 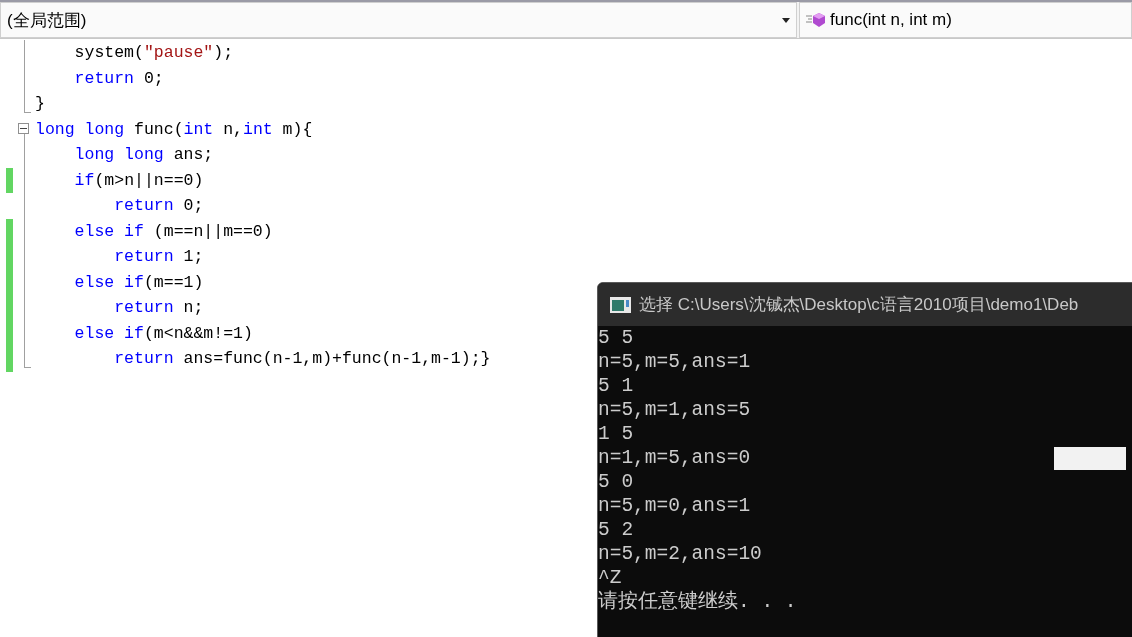 I want to click on code-line: long long func(int n,int m){, so click(x=174, y=129).